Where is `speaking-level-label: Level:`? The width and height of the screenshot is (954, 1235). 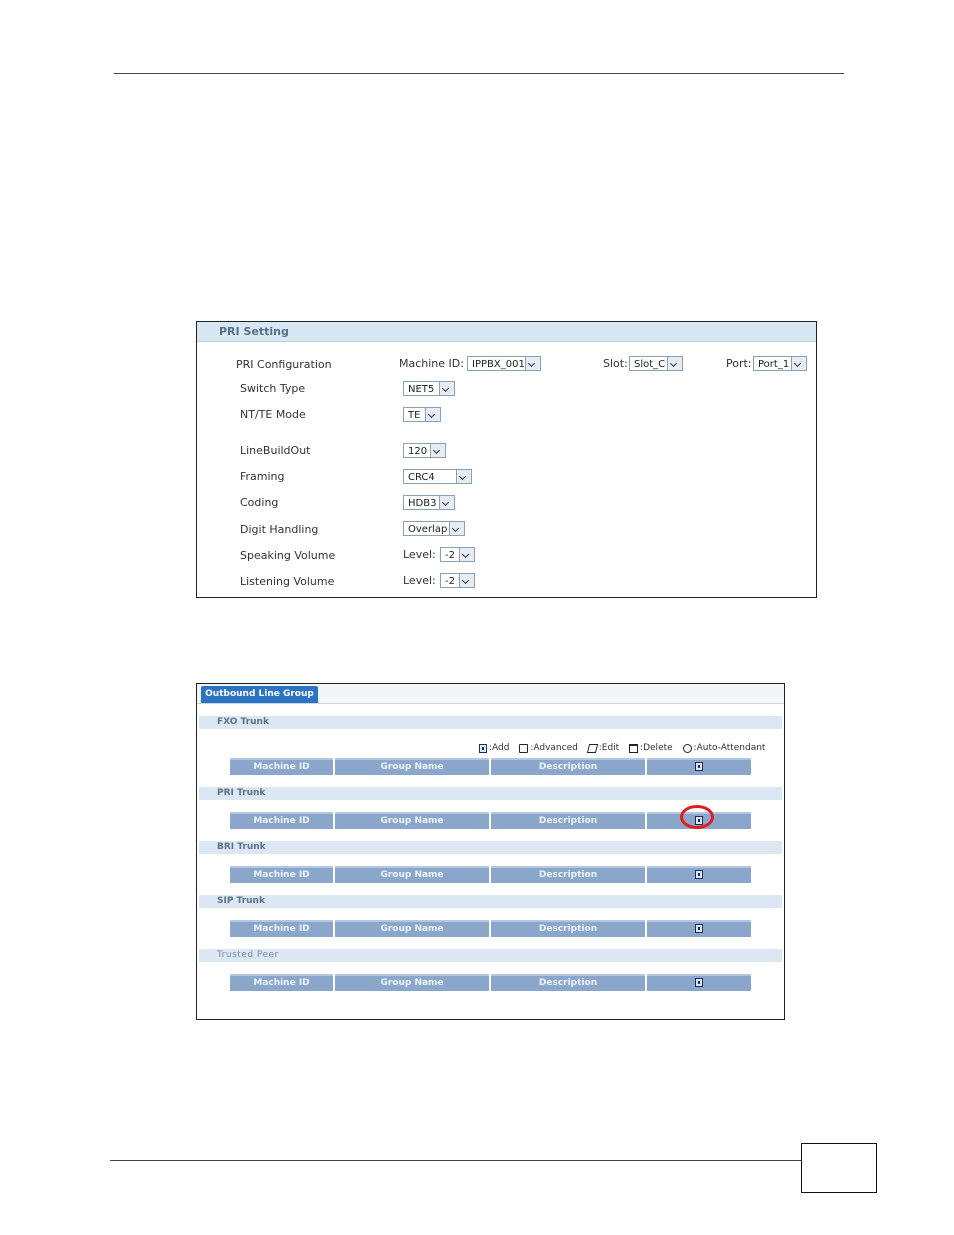
speaking-level-label: Level: is located at coordinates (419, 554).